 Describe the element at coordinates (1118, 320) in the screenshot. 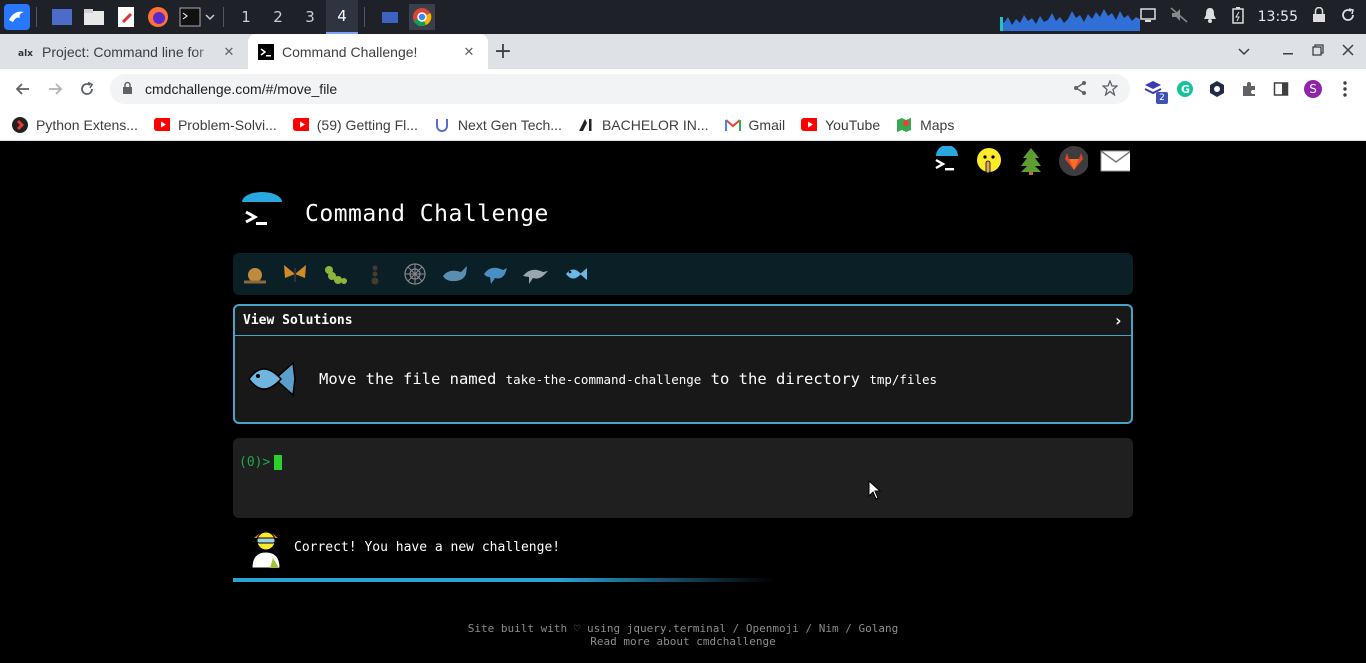

I see `chevron-right-icon: ›` at that location.